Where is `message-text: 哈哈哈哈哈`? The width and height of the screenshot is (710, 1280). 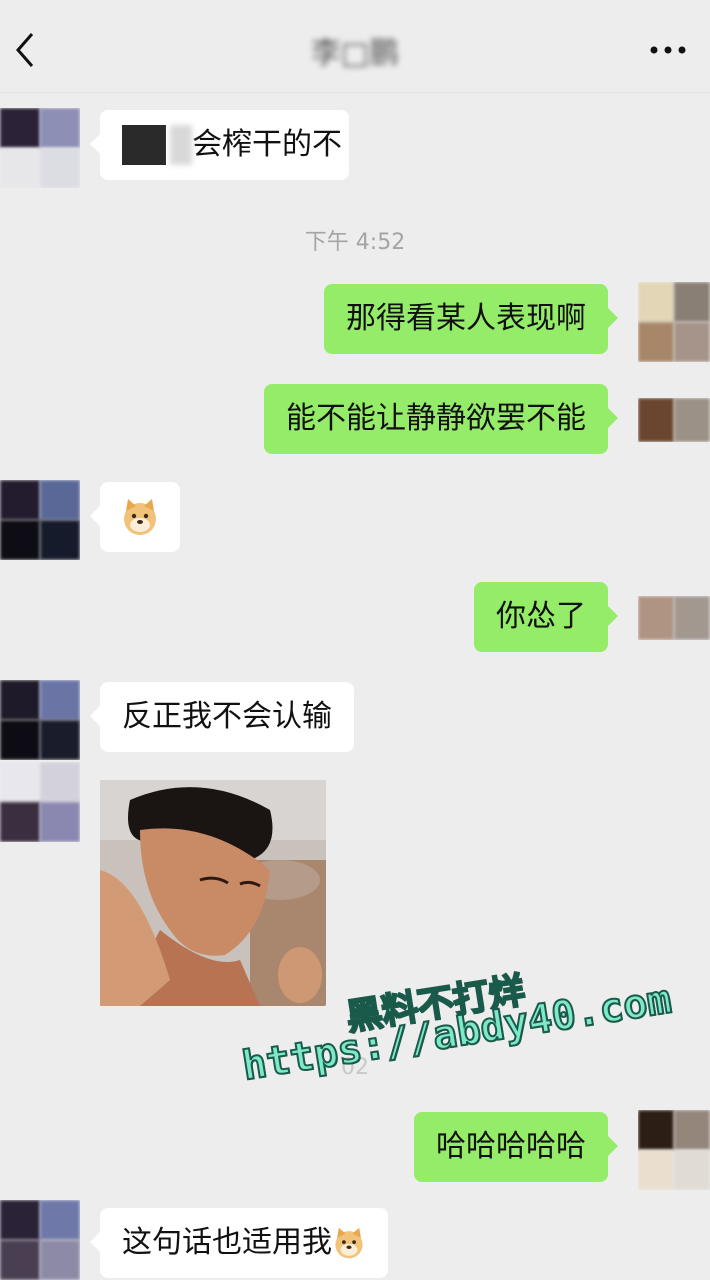 message-text: 哈哈哈哈哈 is located at coordinates (511, 1146).